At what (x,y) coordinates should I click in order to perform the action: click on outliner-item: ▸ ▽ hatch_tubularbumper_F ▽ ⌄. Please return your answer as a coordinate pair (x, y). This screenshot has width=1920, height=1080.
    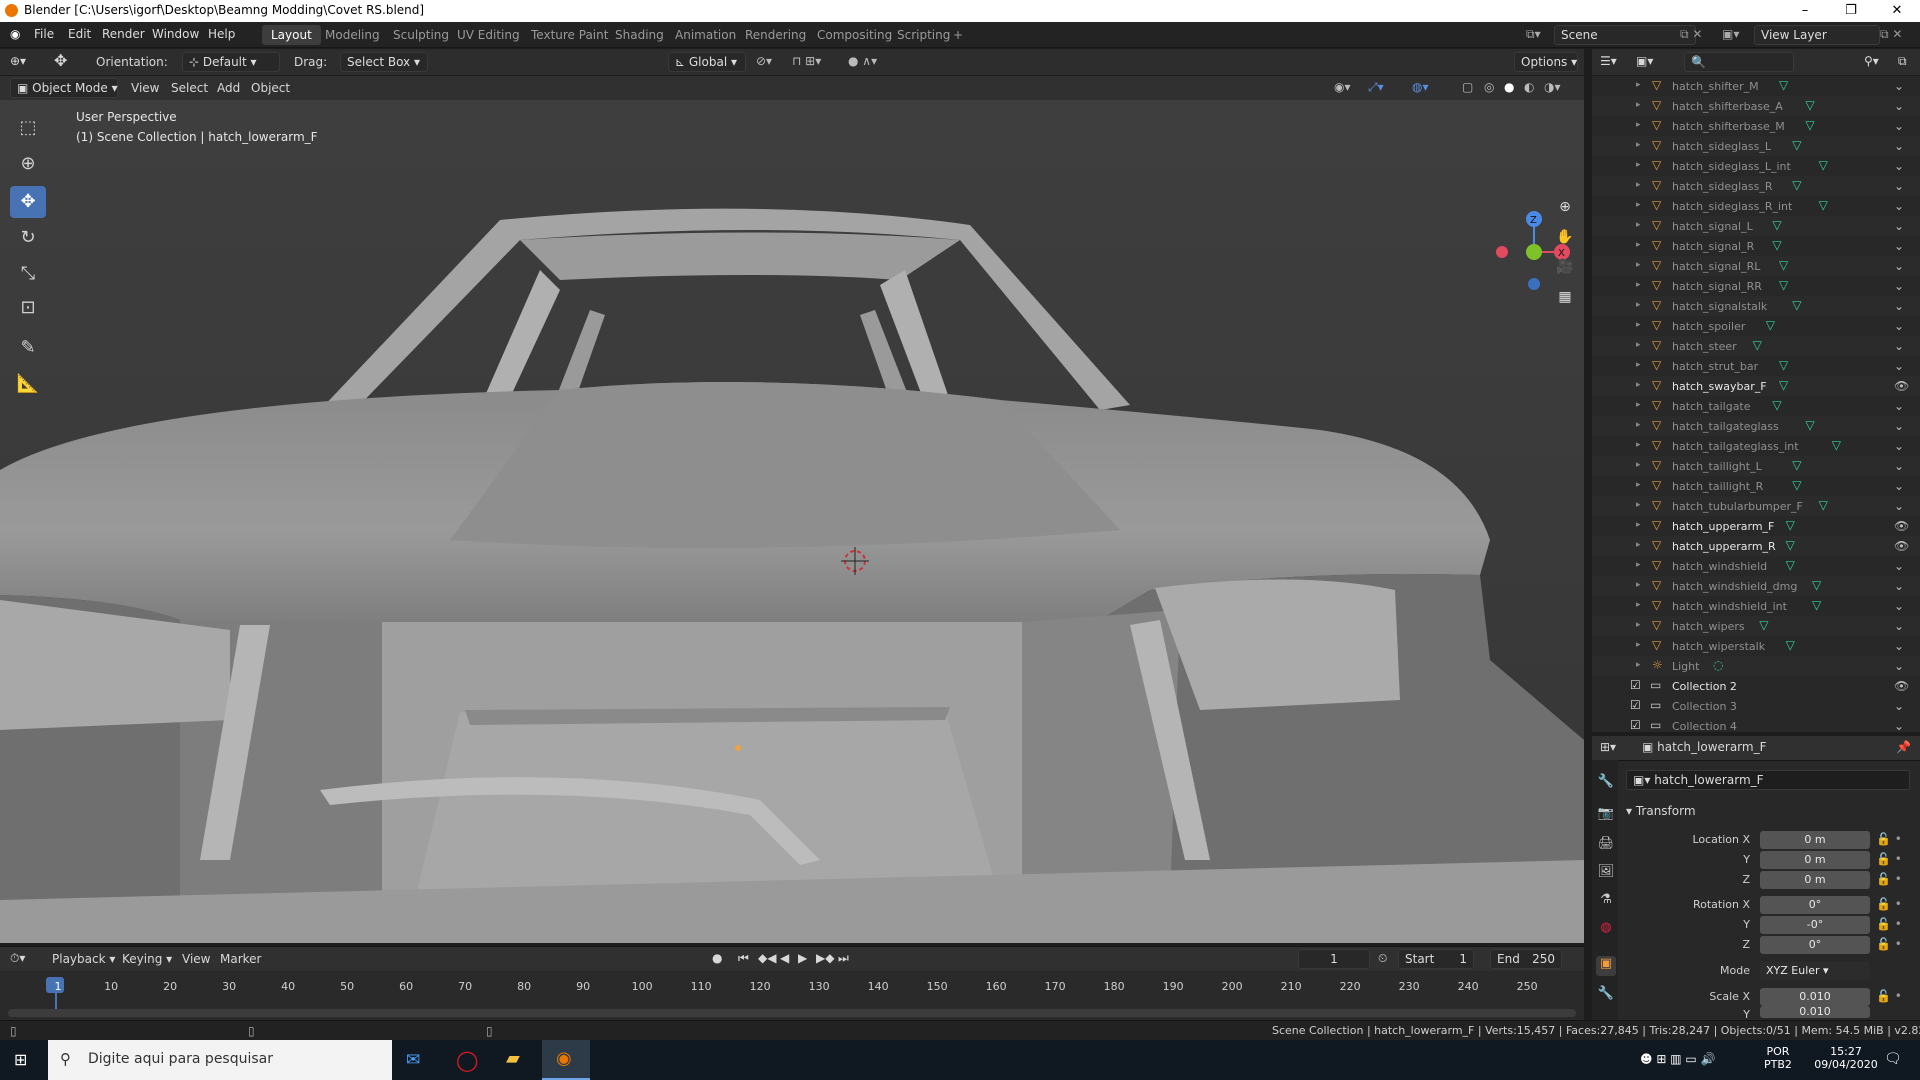
    Looking at the image, I should click on (1756, 506).